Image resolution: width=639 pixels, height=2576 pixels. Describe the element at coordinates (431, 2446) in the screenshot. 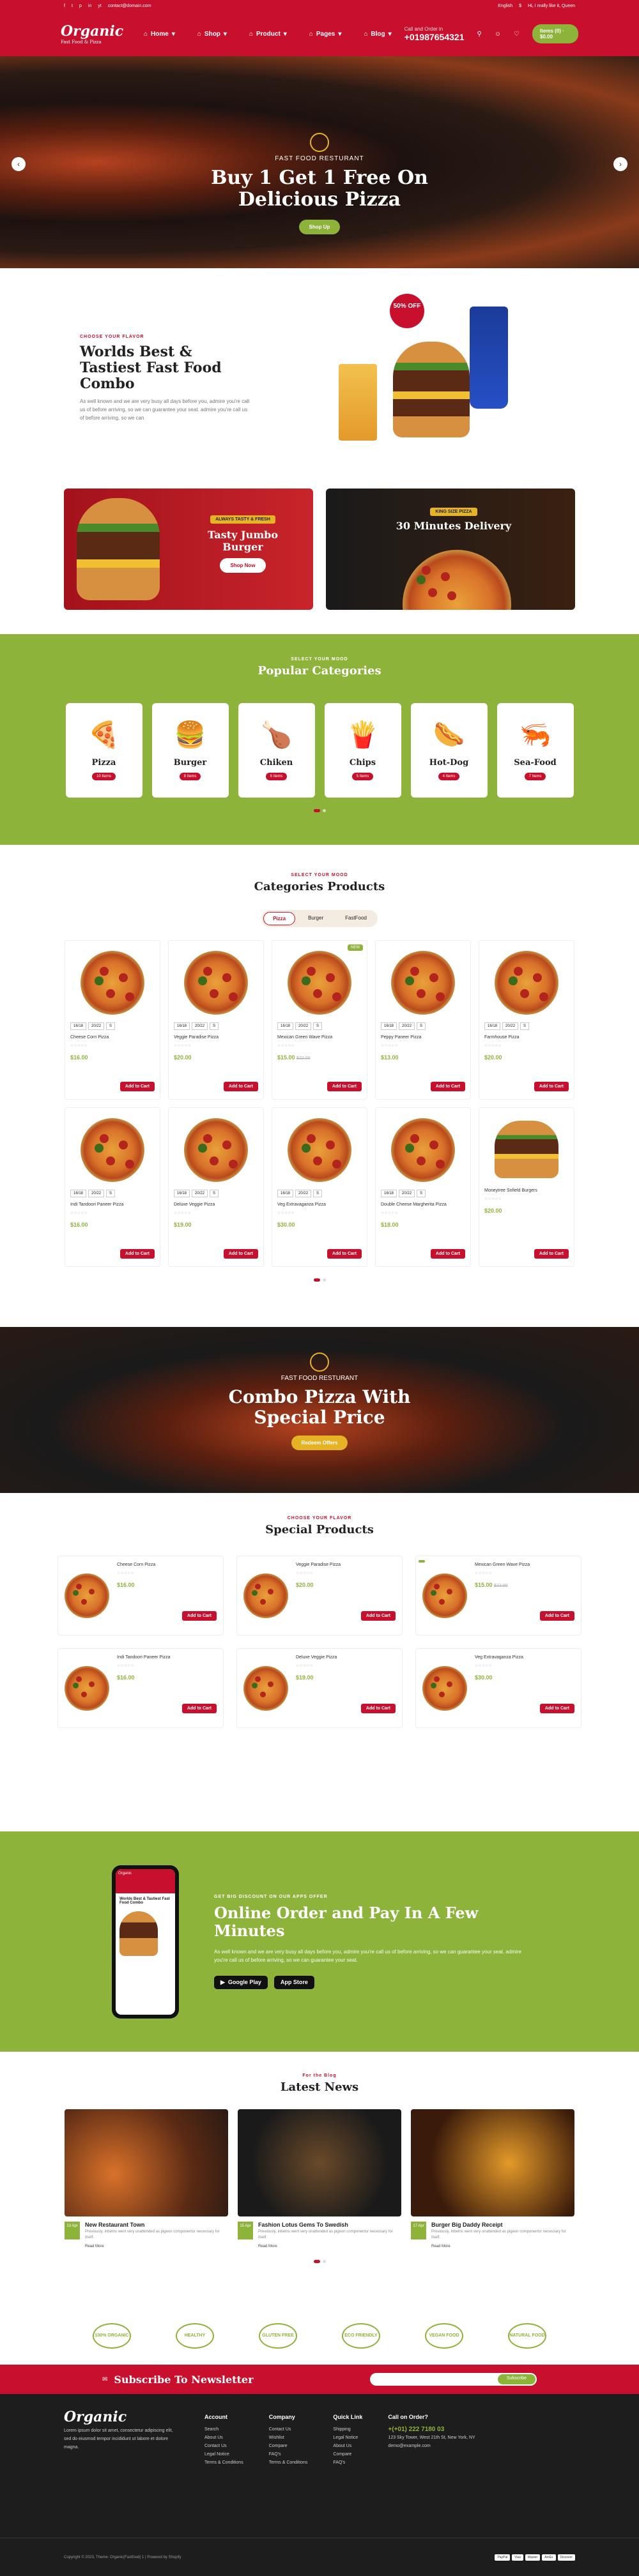

I see `footer-email: demo@example.com` at that location.